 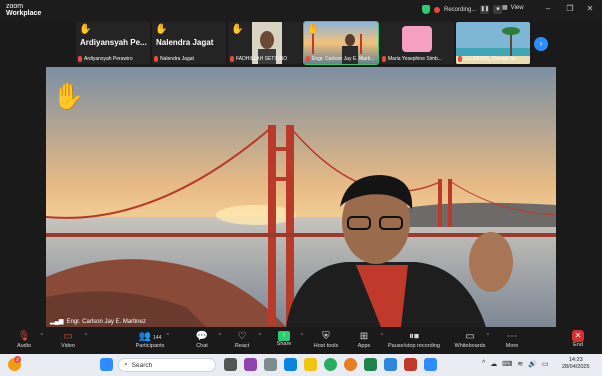 What do you see at coordinates (189, 43) in the screenshot?
I see `participant-thumb-2: ✋ Nalendra Jagat Nalendra Jagat` at bounding box center [189, 43].